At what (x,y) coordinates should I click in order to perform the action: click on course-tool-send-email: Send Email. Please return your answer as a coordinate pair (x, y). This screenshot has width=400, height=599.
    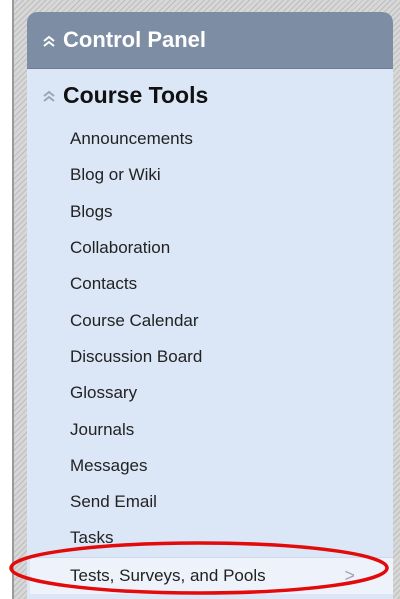
    Looking at the image, I should click on (210, 502).